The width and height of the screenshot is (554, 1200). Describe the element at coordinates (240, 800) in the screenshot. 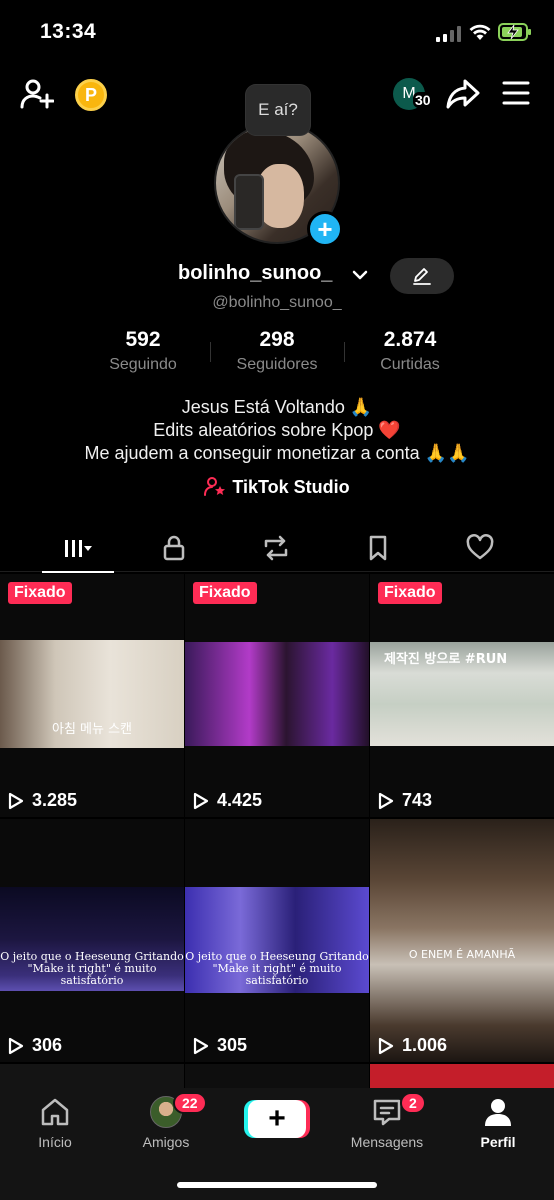

I see `view-count-value: 4.425` at that location.